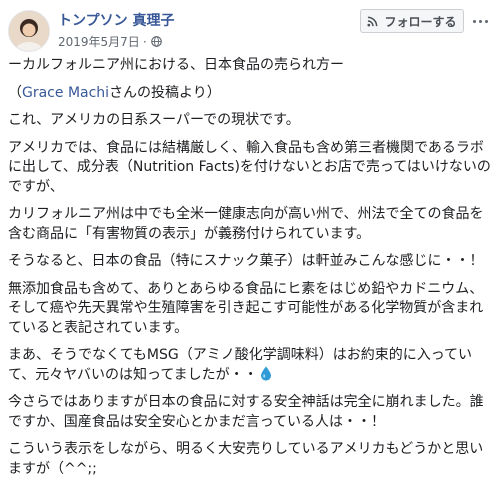 The image size is (497, 479). I want to click on more-options-icon, so click(474, 21).